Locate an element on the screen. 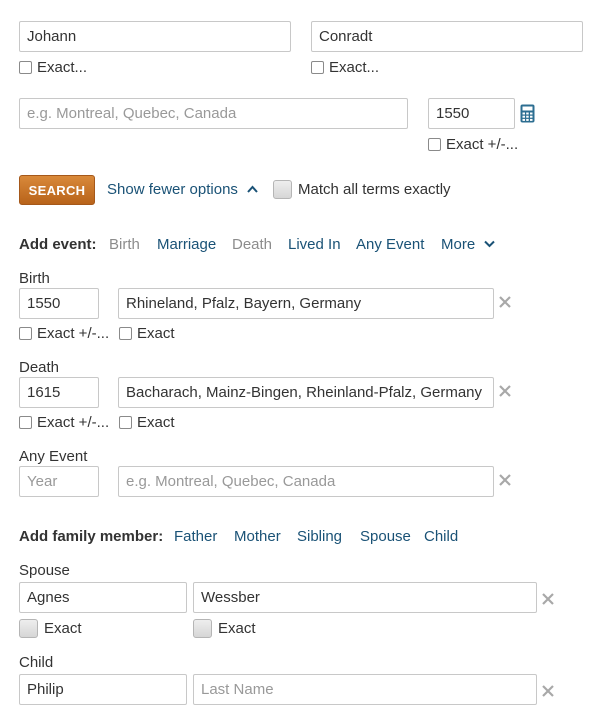 Image resolution: width=599 pixels, height=718 pixels. first-name-input is located at coordinates (155, 36).